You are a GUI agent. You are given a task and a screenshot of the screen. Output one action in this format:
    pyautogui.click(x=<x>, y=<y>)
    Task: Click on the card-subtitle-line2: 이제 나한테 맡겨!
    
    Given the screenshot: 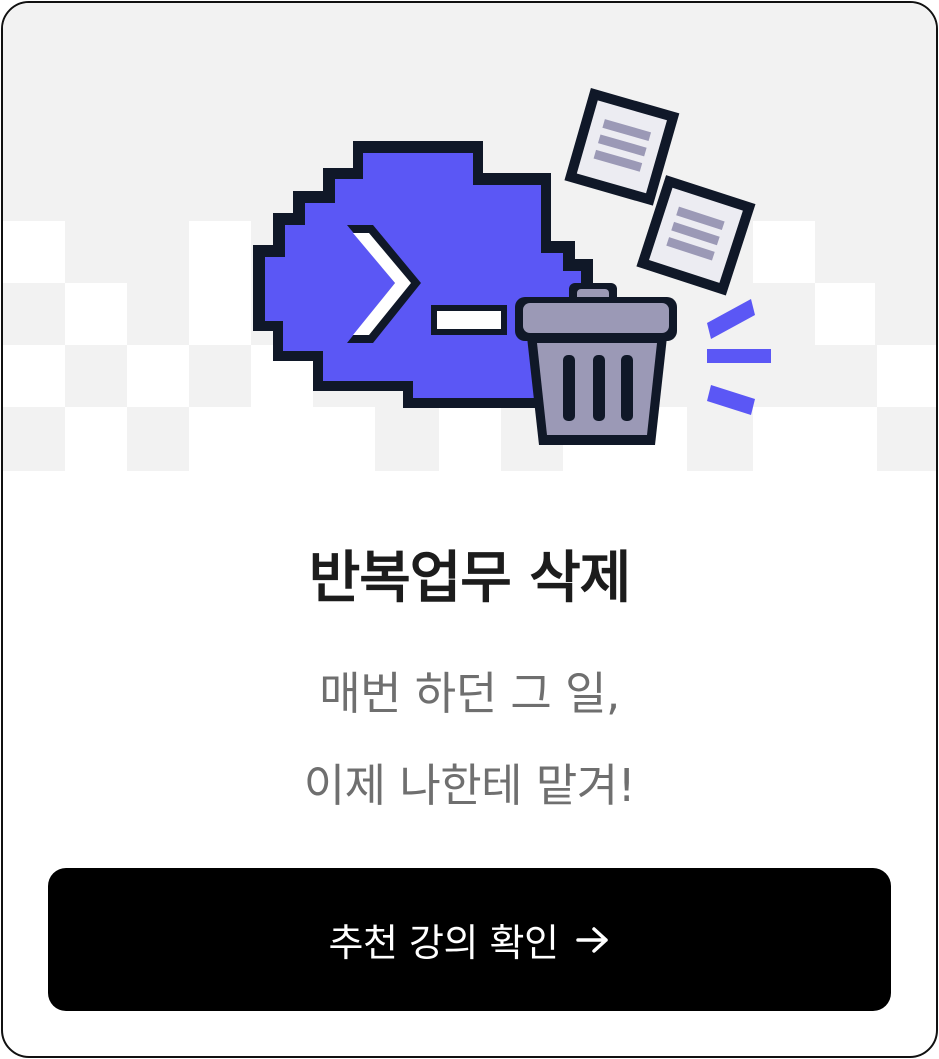 What is the action you would take?
    pyautogui.click(x=469, y=785)
    